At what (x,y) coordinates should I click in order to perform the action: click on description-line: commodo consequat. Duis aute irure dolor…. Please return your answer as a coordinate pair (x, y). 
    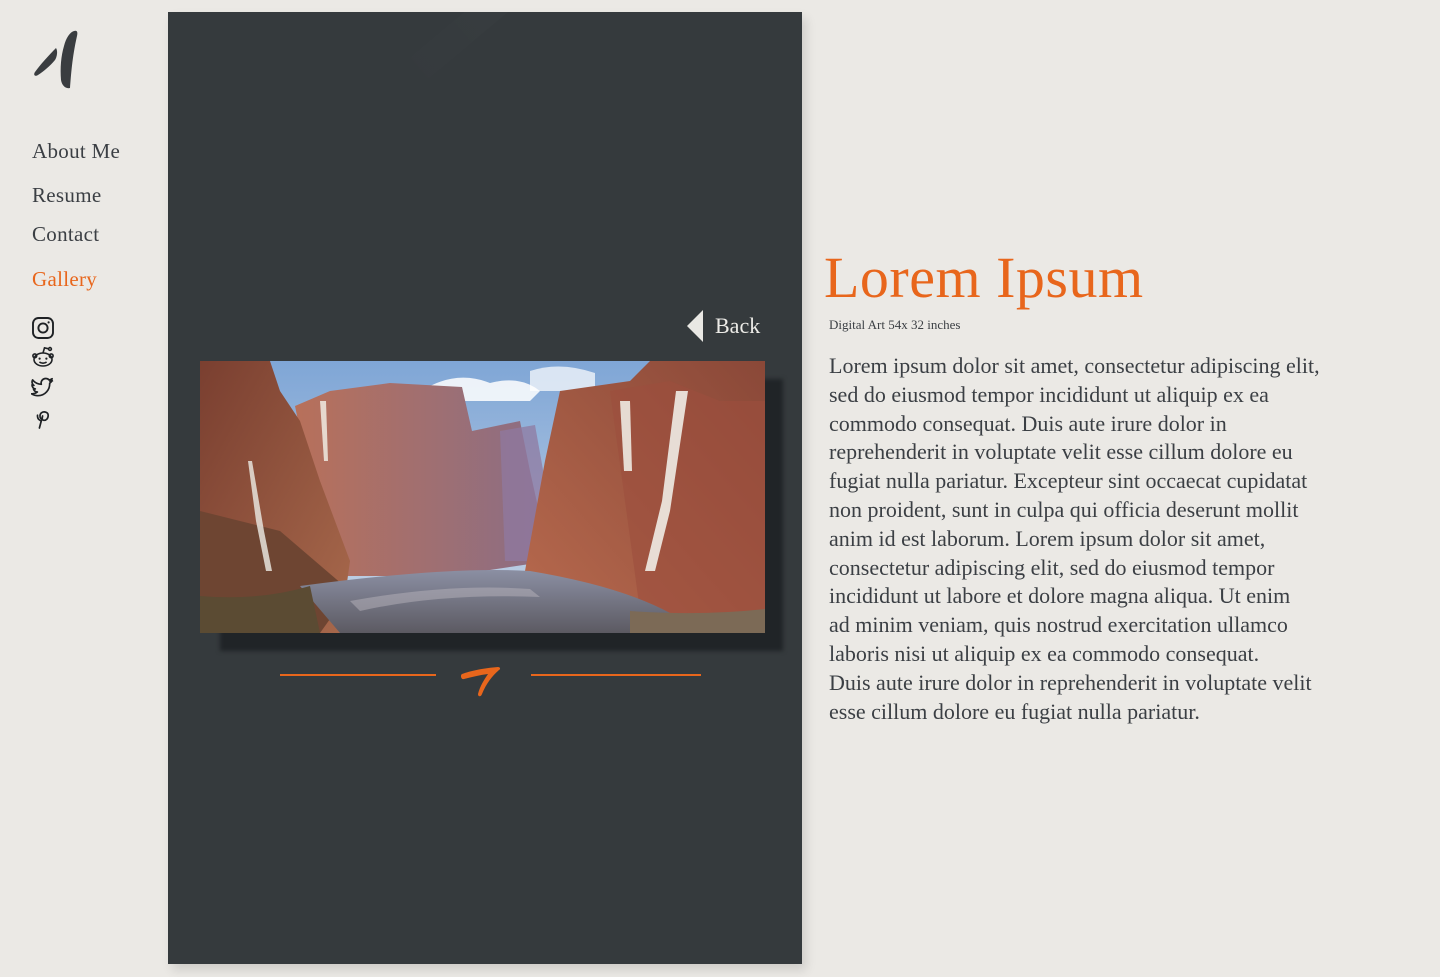
    Looking at the image, I should click on (1028, 423).